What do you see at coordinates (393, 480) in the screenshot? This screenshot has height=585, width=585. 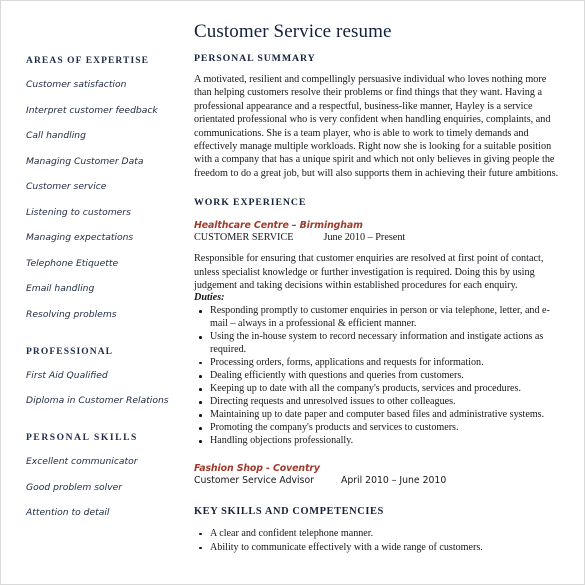 I see `job-dates: April 2010 – June 2010` at bounding box center [393, 480].